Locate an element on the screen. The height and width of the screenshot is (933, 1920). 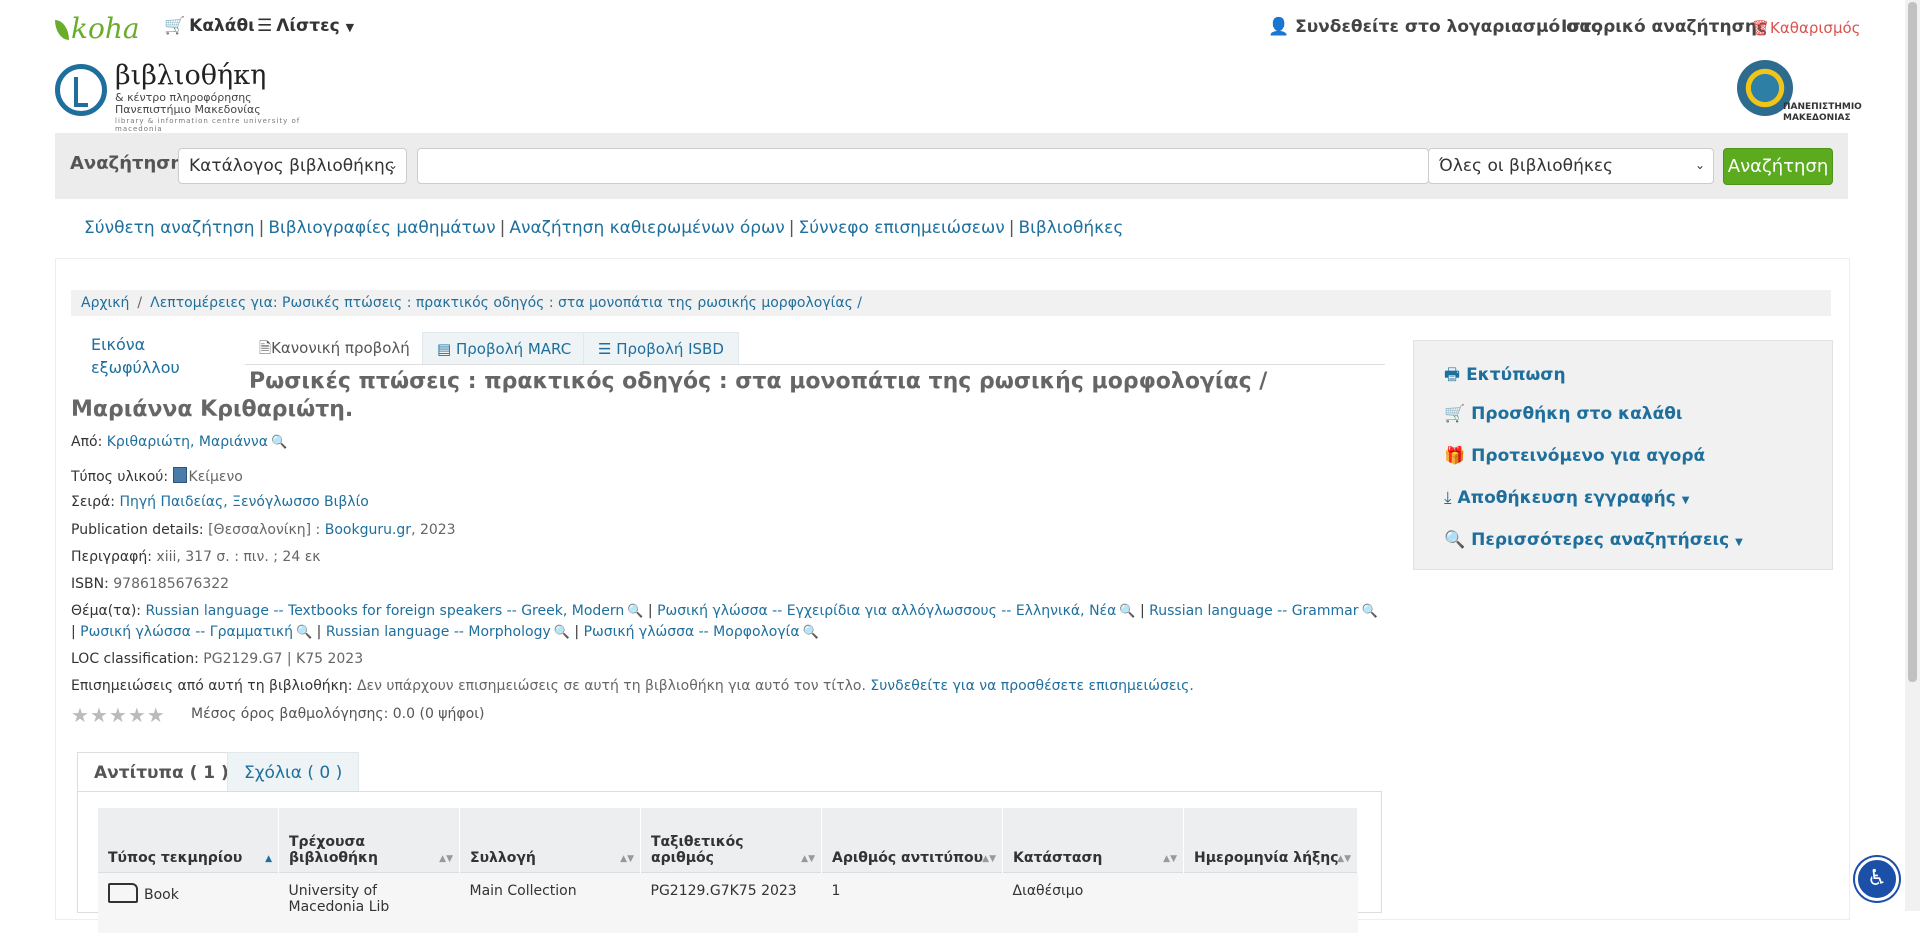
search-input is located at coordinates (923, 166).